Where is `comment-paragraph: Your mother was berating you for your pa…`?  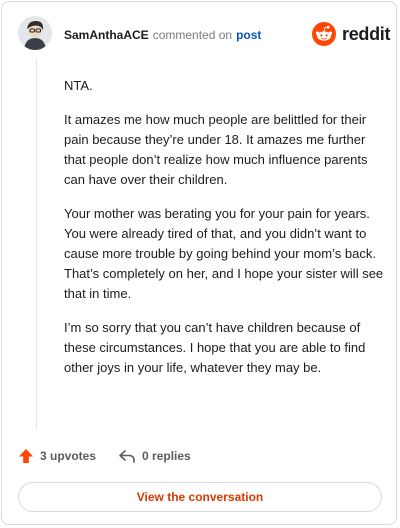 comment-paragraph: Your mother was berating you for your pa… is located at coordinates (224, 253).